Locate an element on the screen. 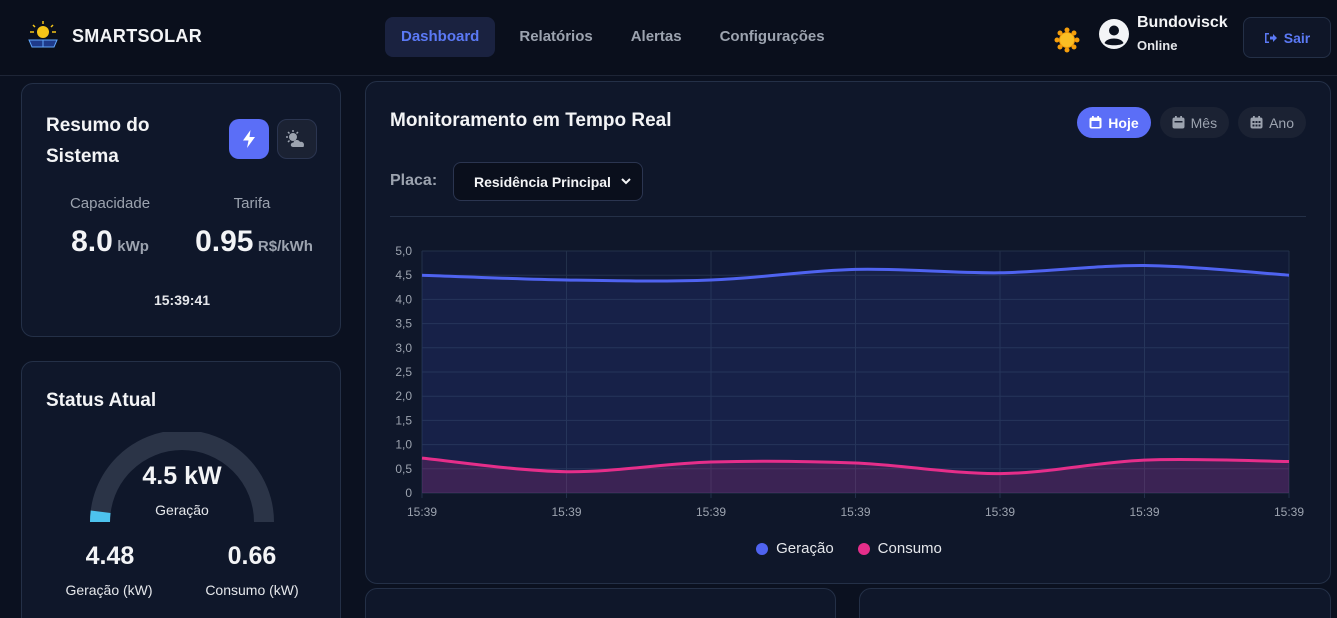  user-name: Bundovisck is located at coordinates (1182, 22).